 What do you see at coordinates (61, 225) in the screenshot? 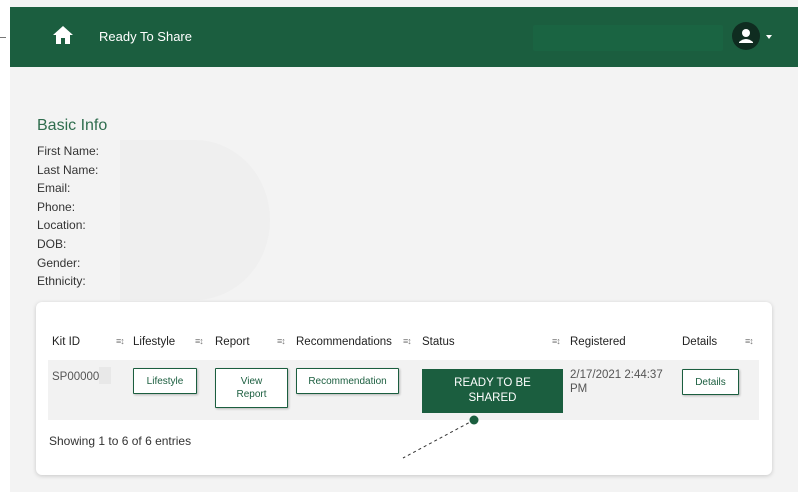
I see `location-label: Location:` at bounding box center [61, 225].